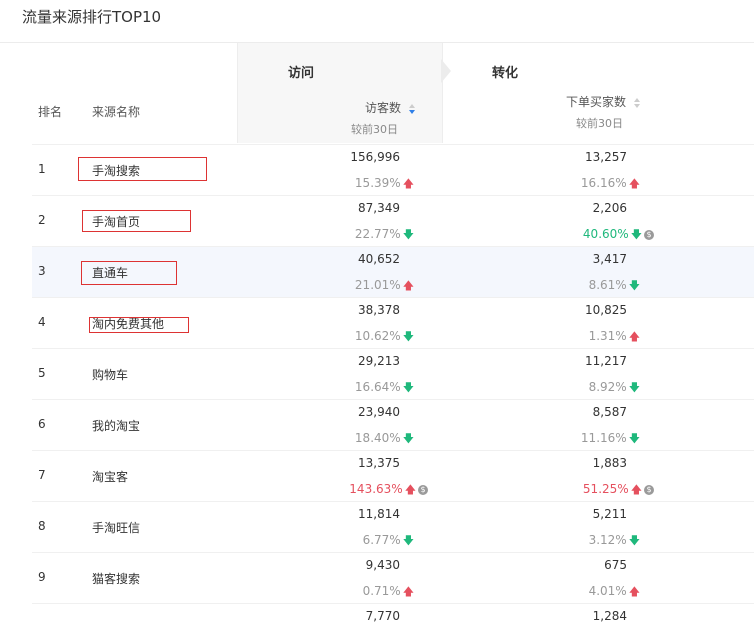 This screenshot has height=624, width=754. Describe the element at coordinates (116, 112) in the screenshot. I see `column-header-source-name: 来源名称` at that location.